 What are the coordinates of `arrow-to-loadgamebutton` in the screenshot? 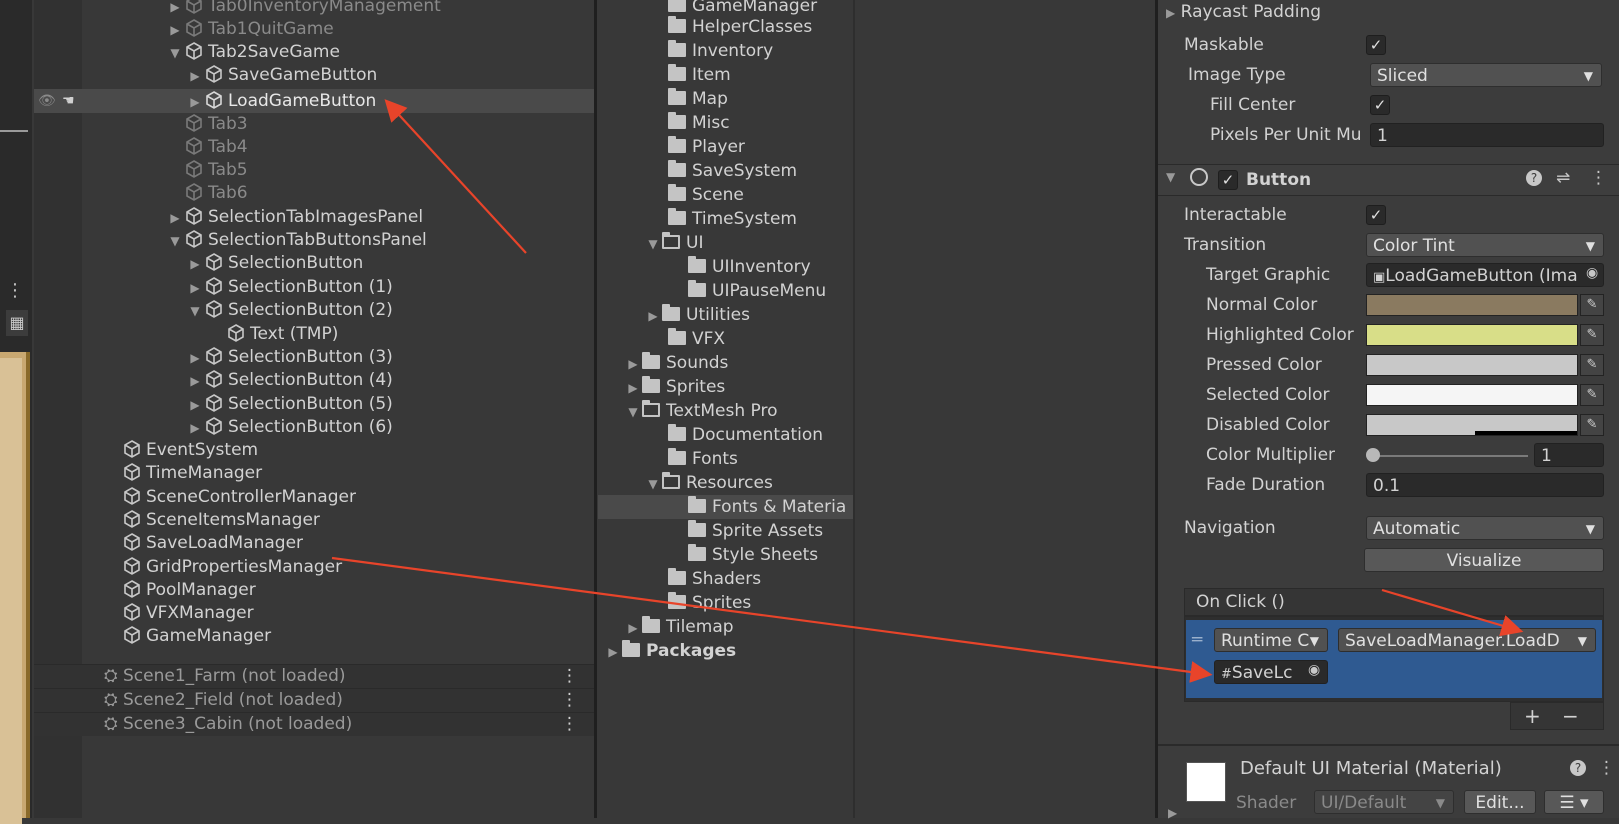 It's located at (455, 176).